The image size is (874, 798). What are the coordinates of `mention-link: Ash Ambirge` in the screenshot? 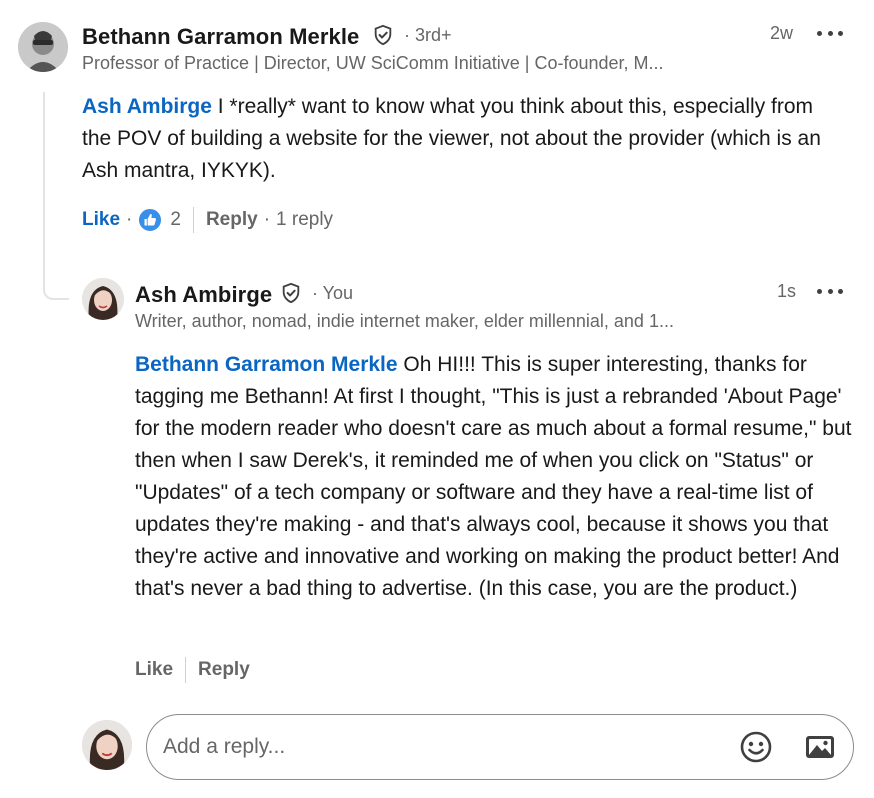 It's located at (147, 106).